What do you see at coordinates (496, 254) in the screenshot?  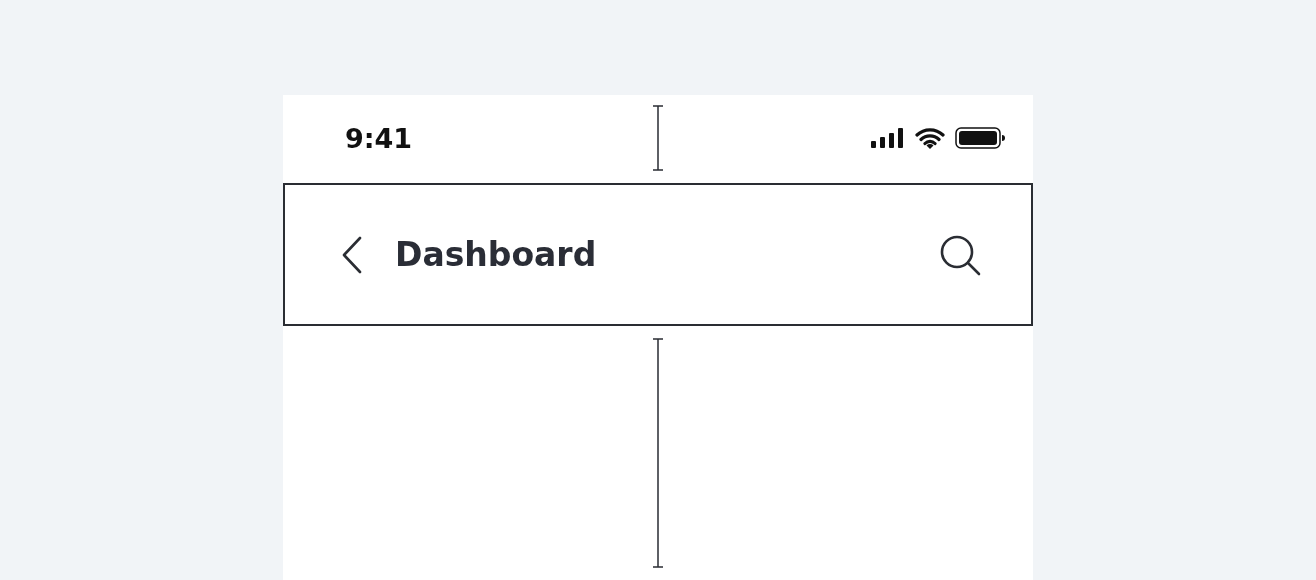 I see `header-title: Dashboard` at bounding box center [496, 254].